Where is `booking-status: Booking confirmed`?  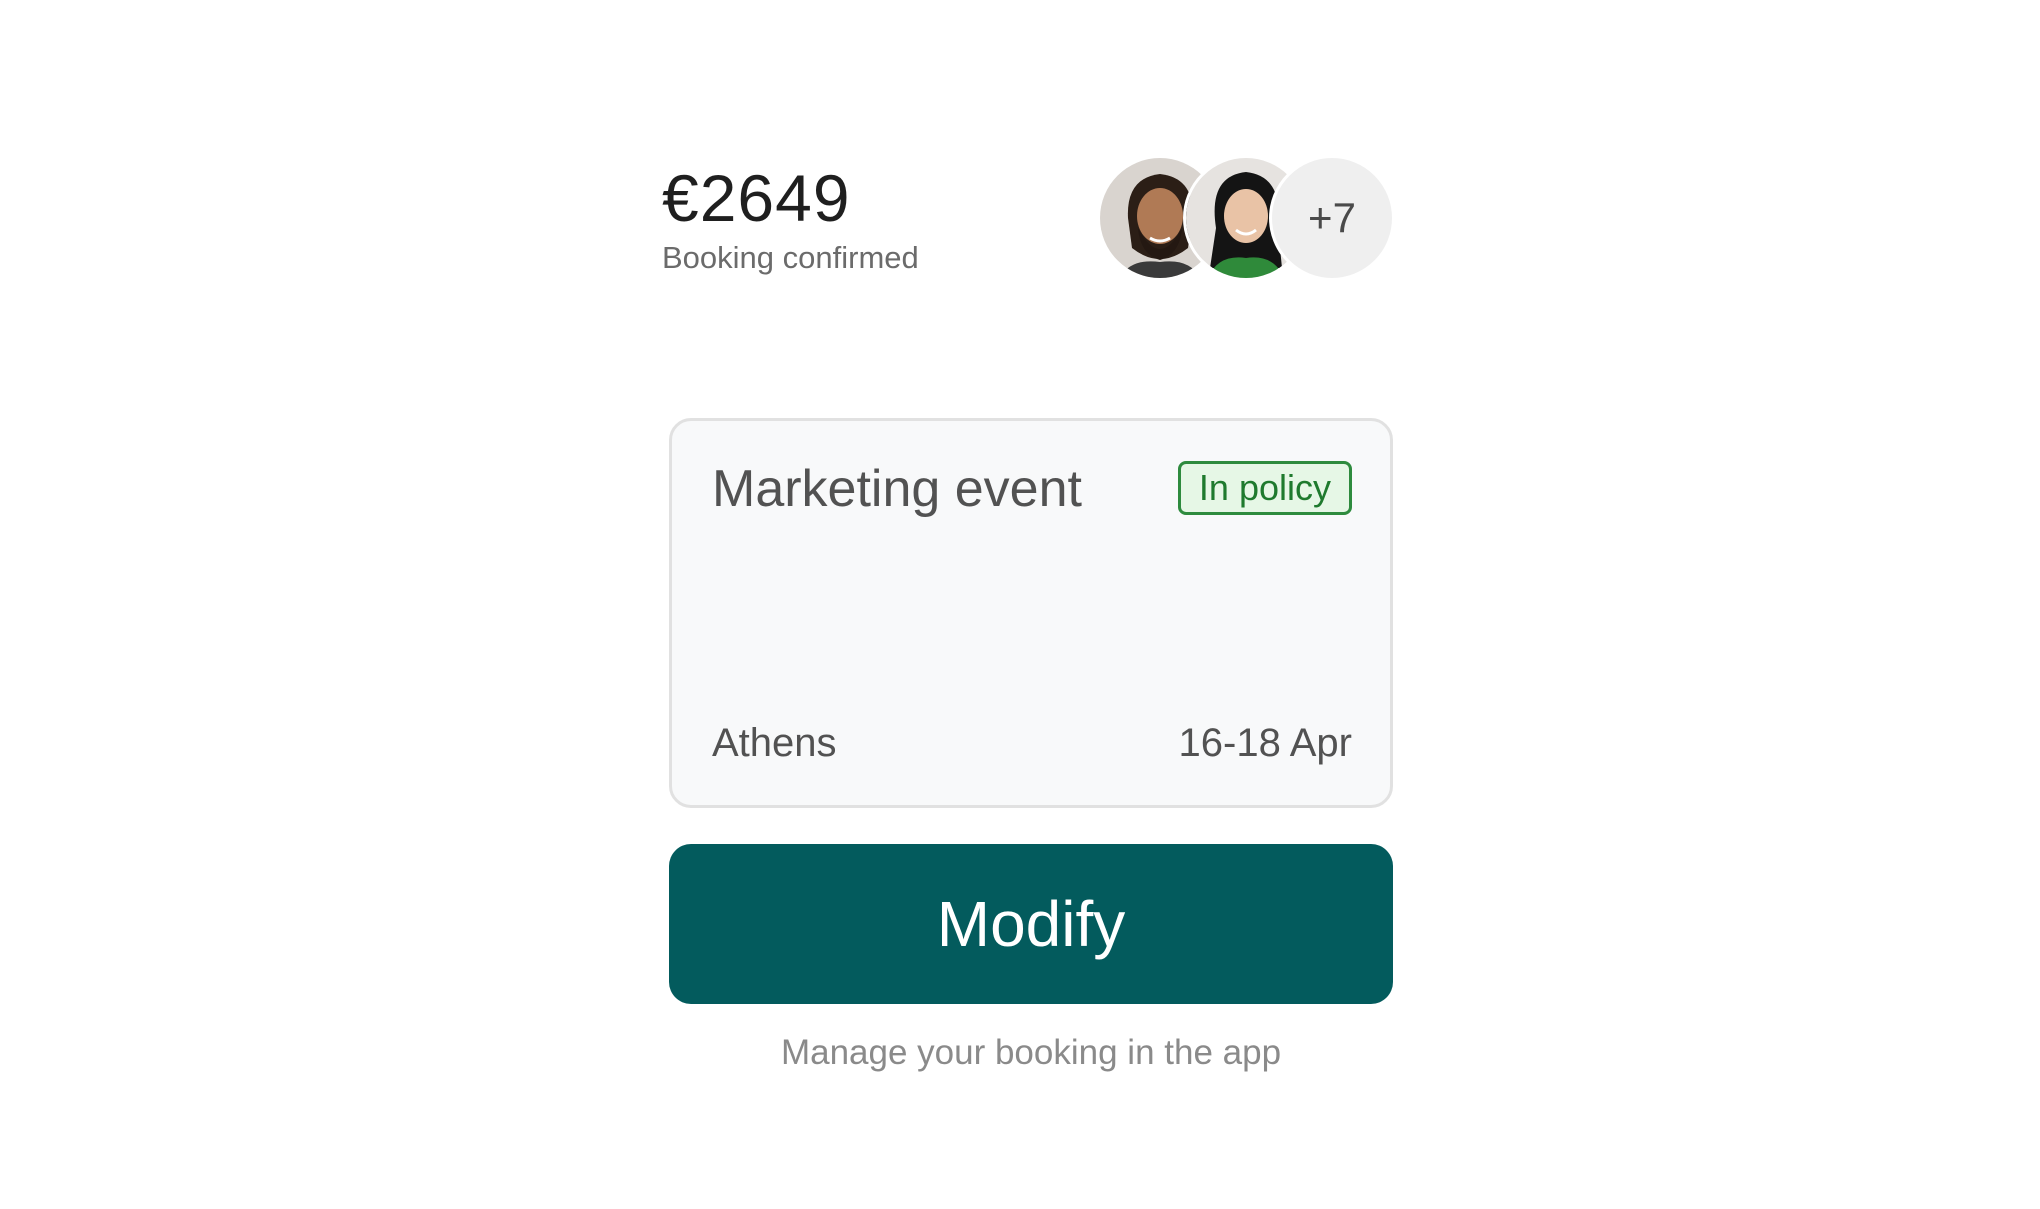 booking-status: Booking confirmed is located at coordinates (790, 257).